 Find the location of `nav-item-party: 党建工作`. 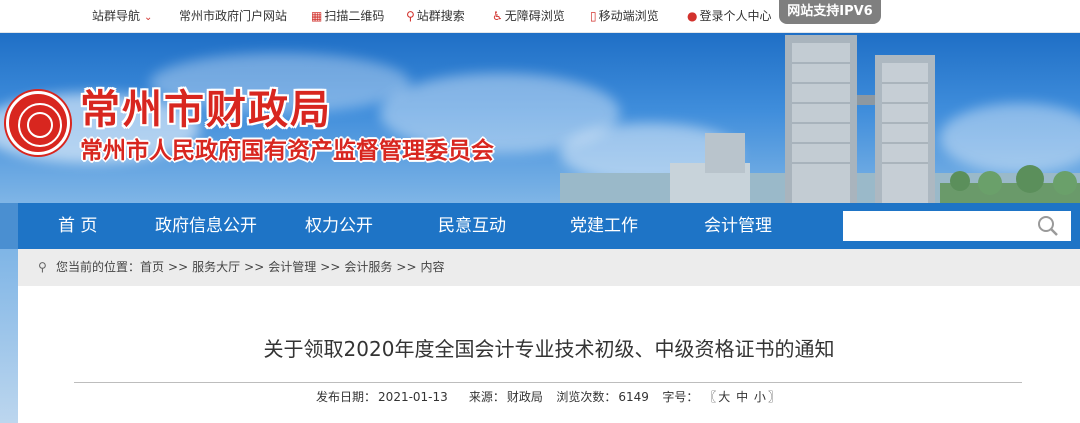

nav-item-party: 党建工作 is located at coordinates (604, 226).